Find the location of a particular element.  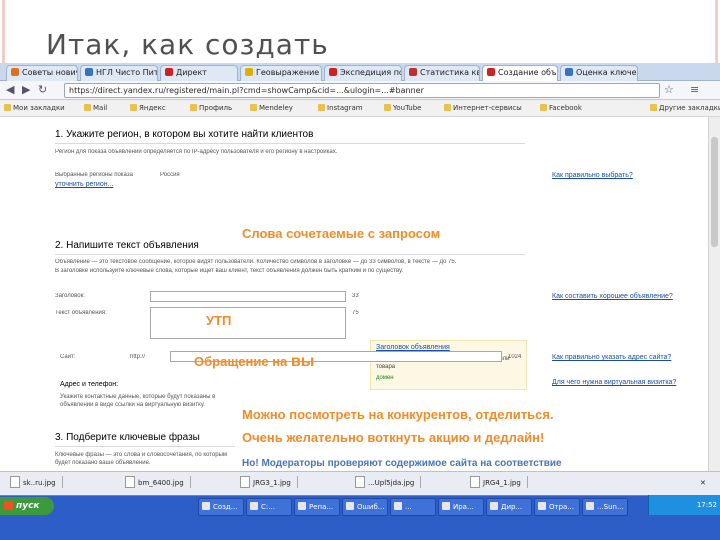

browser-tab: Экспедиция по гр is located at coordinates (363, 73).